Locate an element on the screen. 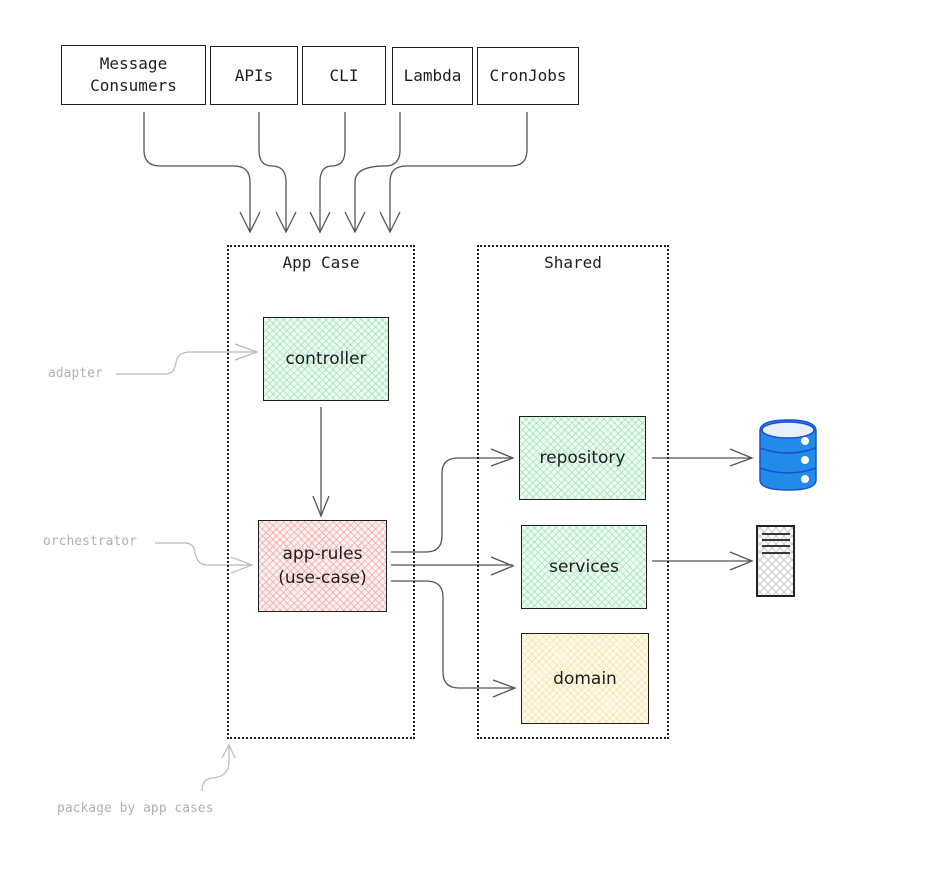  entry-message-consumers: Message Consumers is located at coordinates (133, 75).